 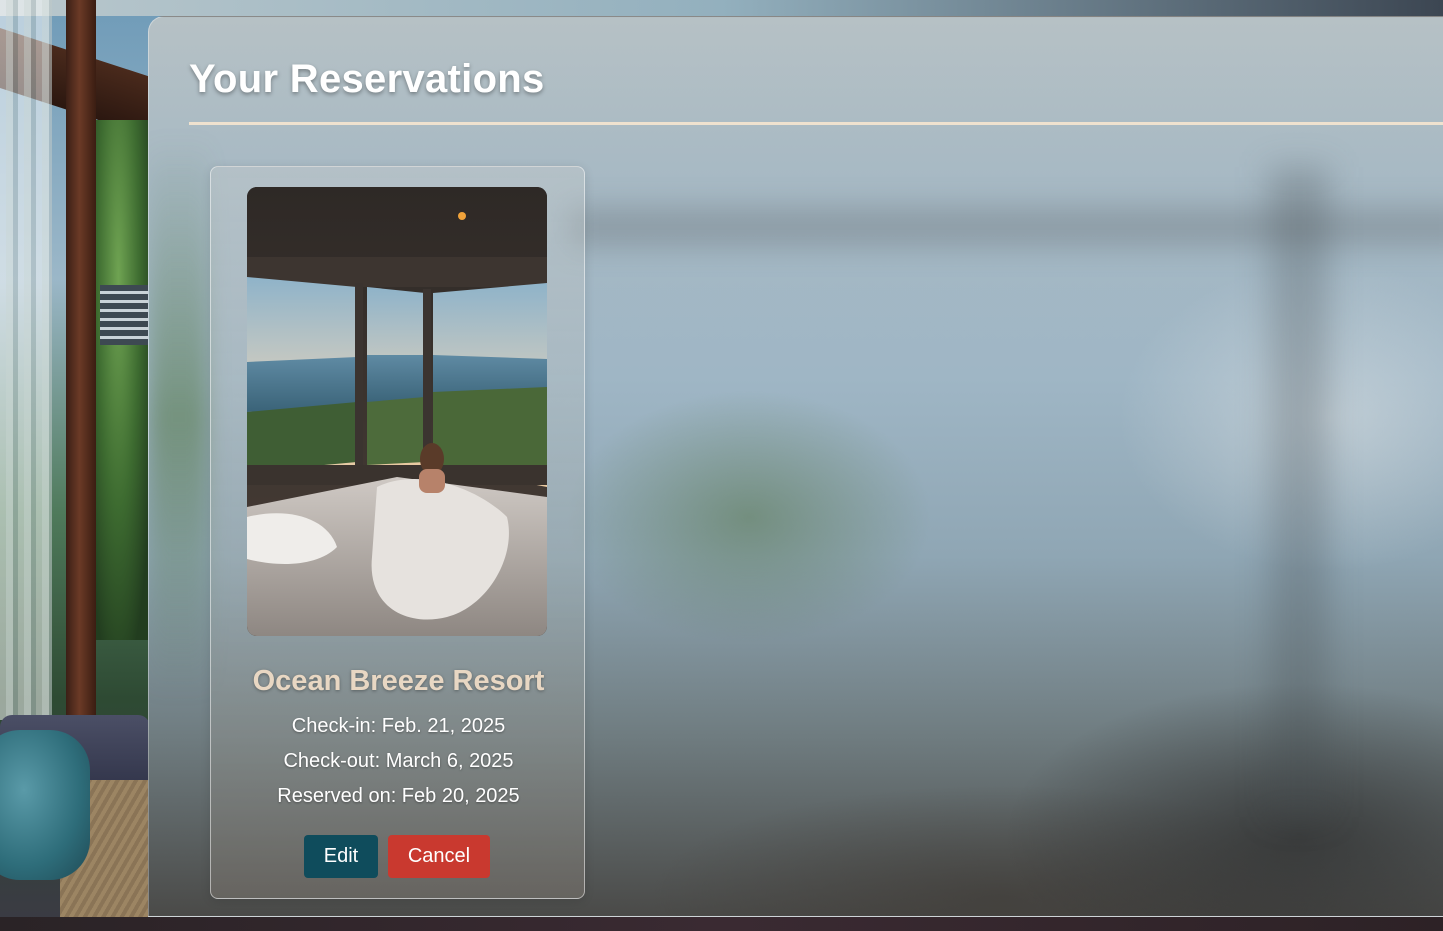 What do you see at coordinates (124, 380) in the screenshot?
I see `background-palm` at bounding box center [124, 380].